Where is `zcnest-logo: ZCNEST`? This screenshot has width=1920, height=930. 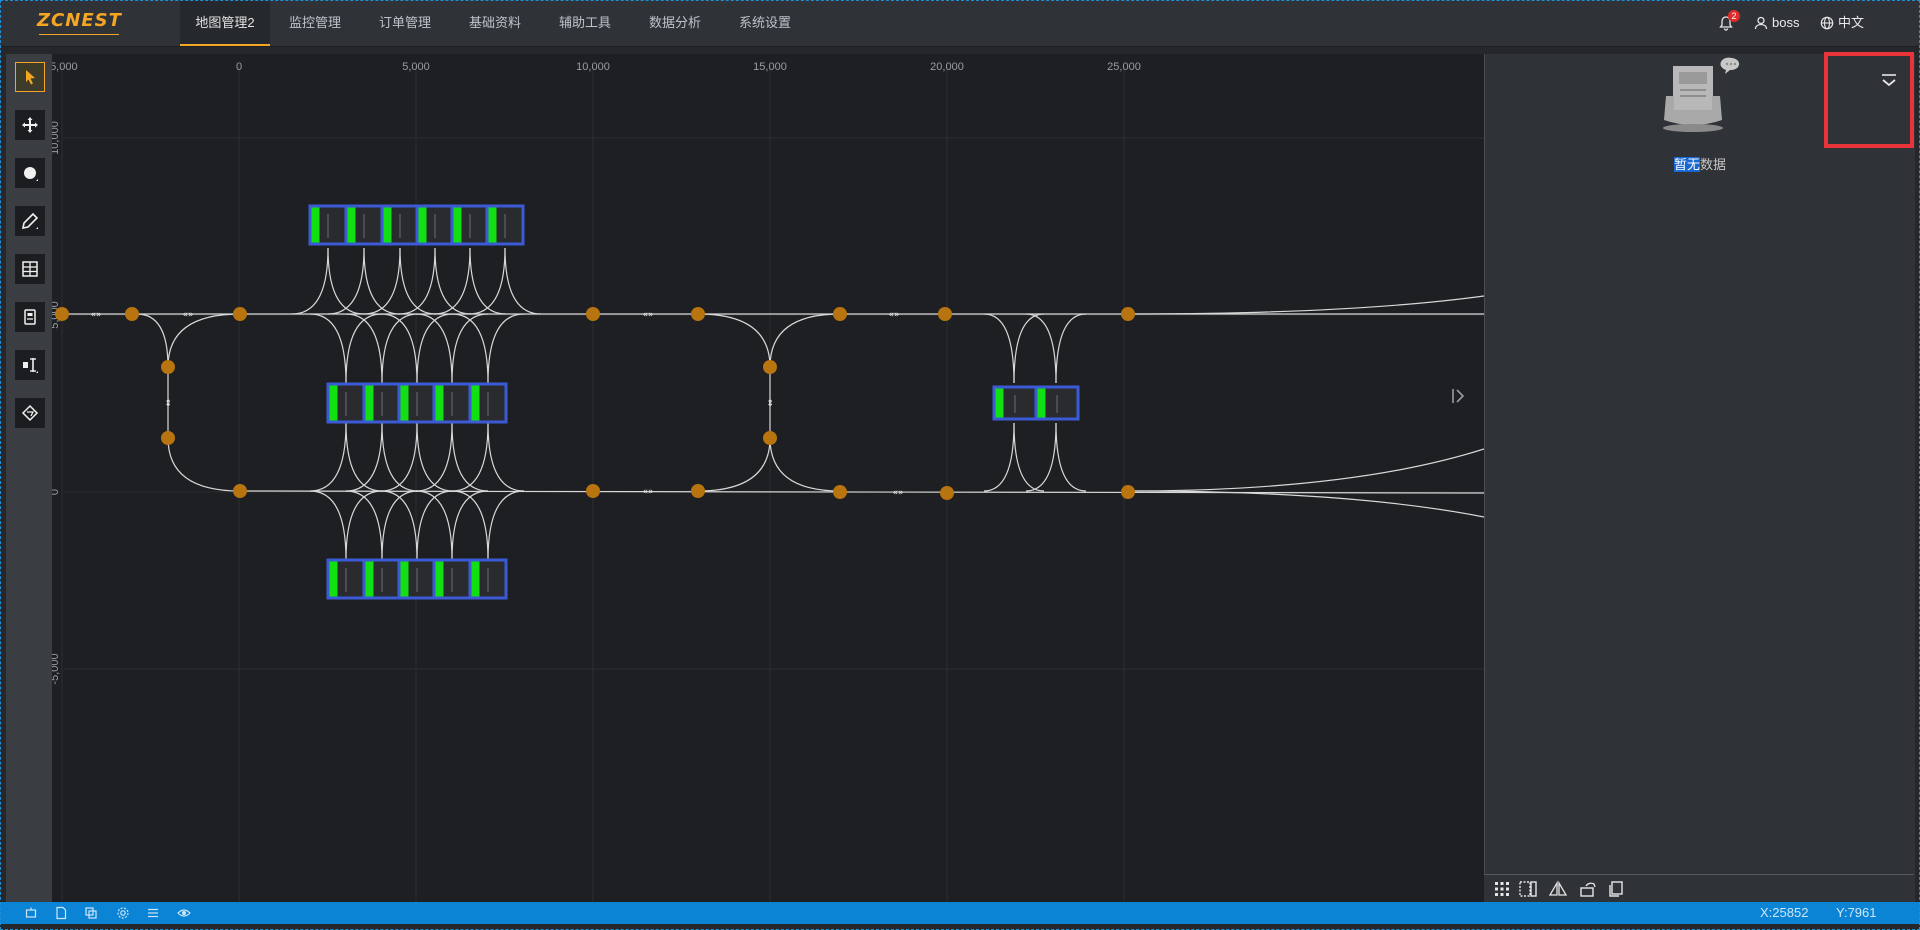
zcnest-logo: ZCNEST is located at coordinates (79, 22).